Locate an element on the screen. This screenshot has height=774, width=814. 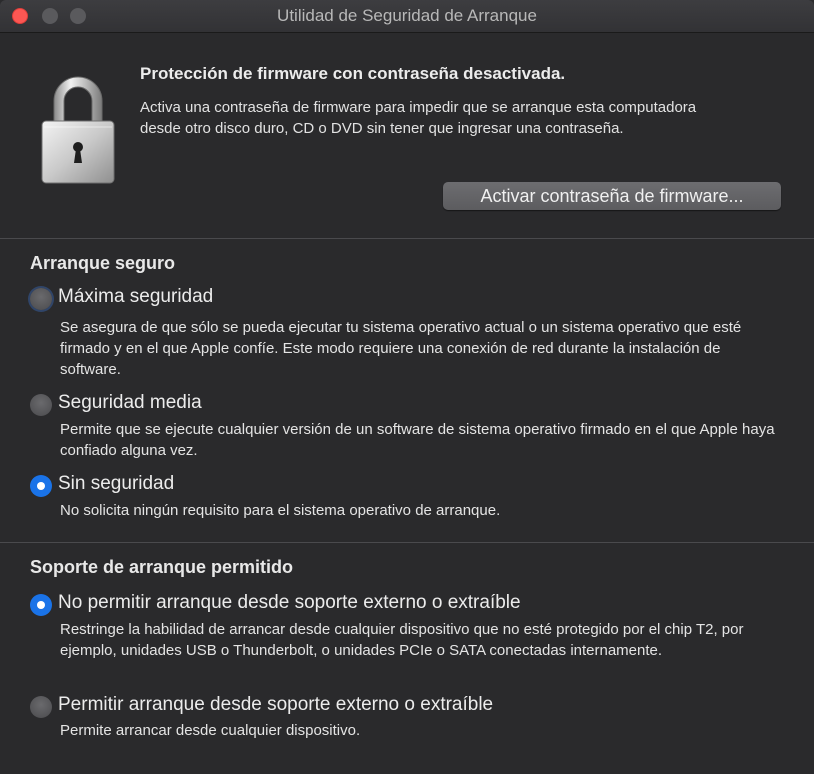
radio-label: Seguridad media is located at coordinates (130, 403).